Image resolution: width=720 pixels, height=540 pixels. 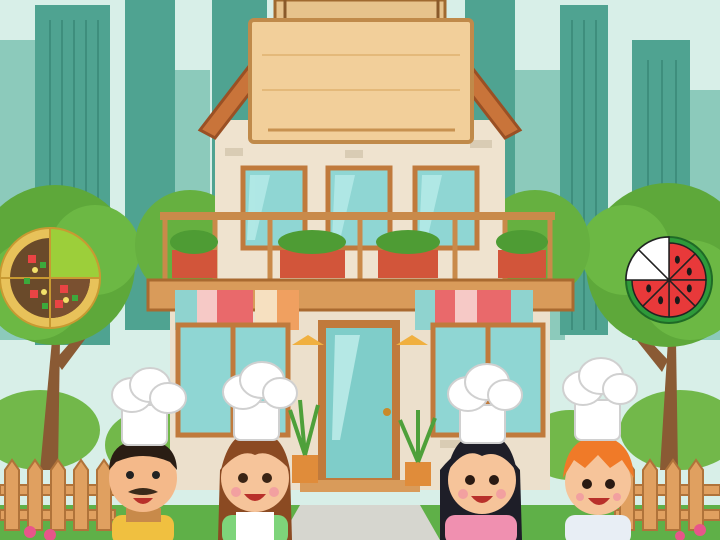 I want to click on watermelon-fraction-icon, so click(x=669, y=280).